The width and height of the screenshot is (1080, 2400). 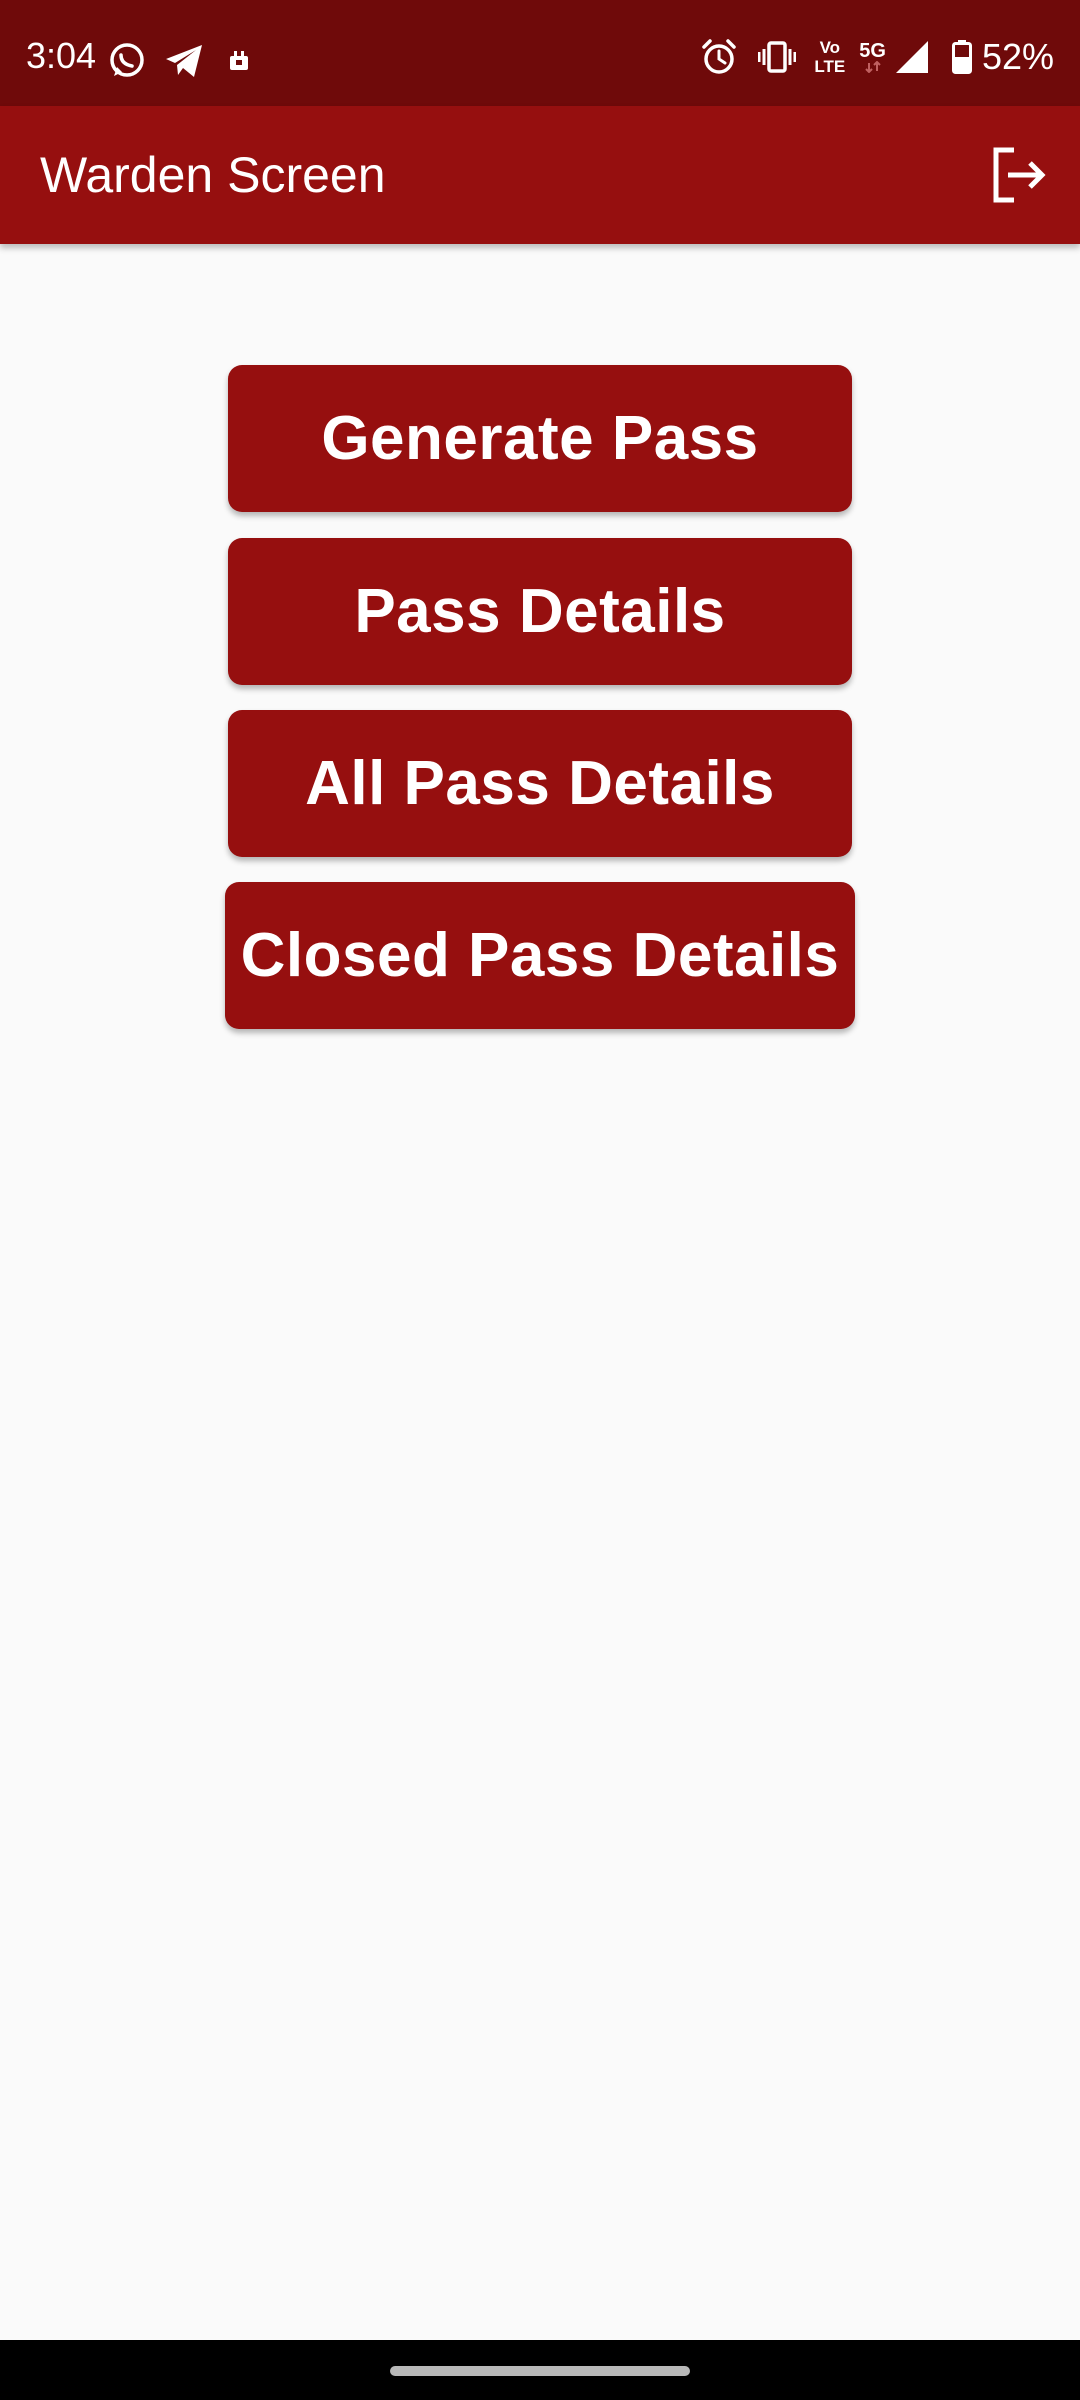 I want to click on status-bar: 3:04 Vo LTE 5G 52%, so click(x=540, y=53).